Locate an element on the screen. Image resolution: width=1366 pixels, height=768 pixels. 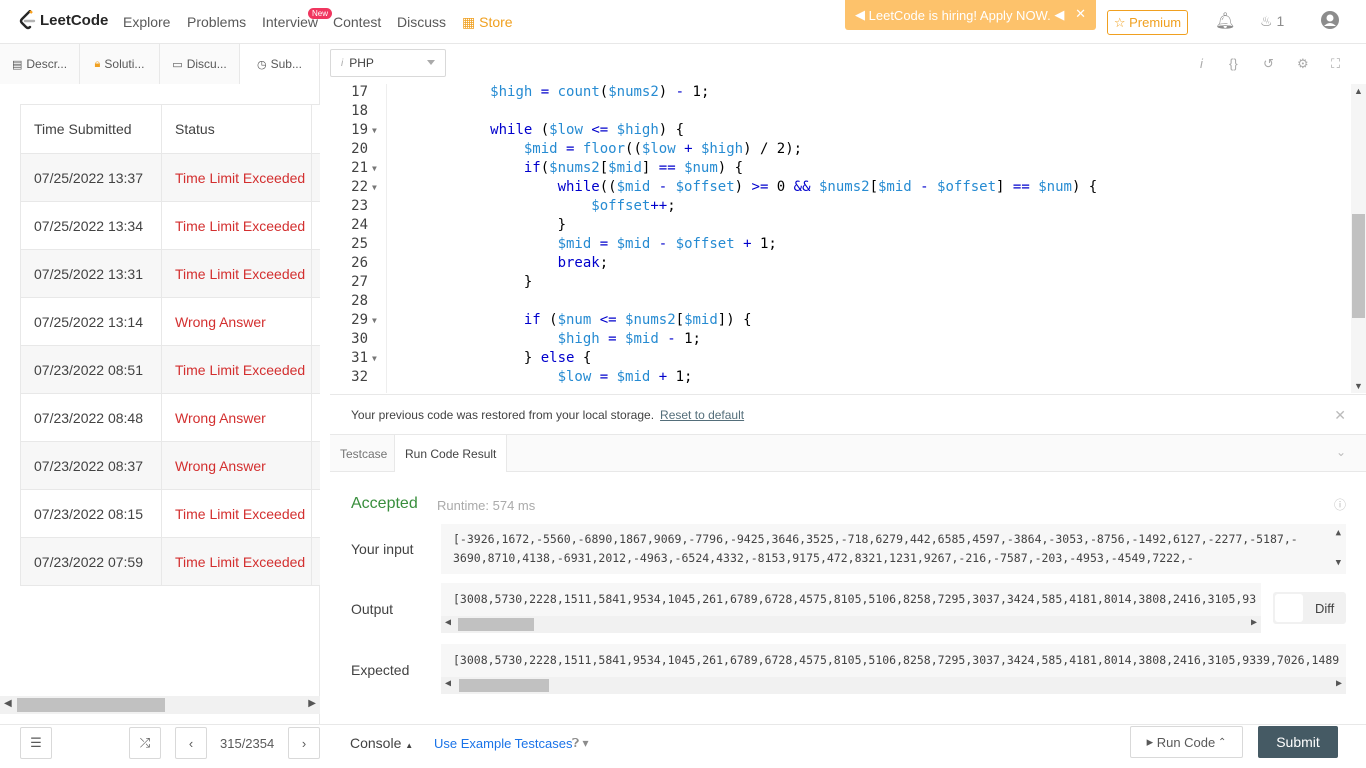
nav-discuss: Discuss is located at coordinates (421, 22).